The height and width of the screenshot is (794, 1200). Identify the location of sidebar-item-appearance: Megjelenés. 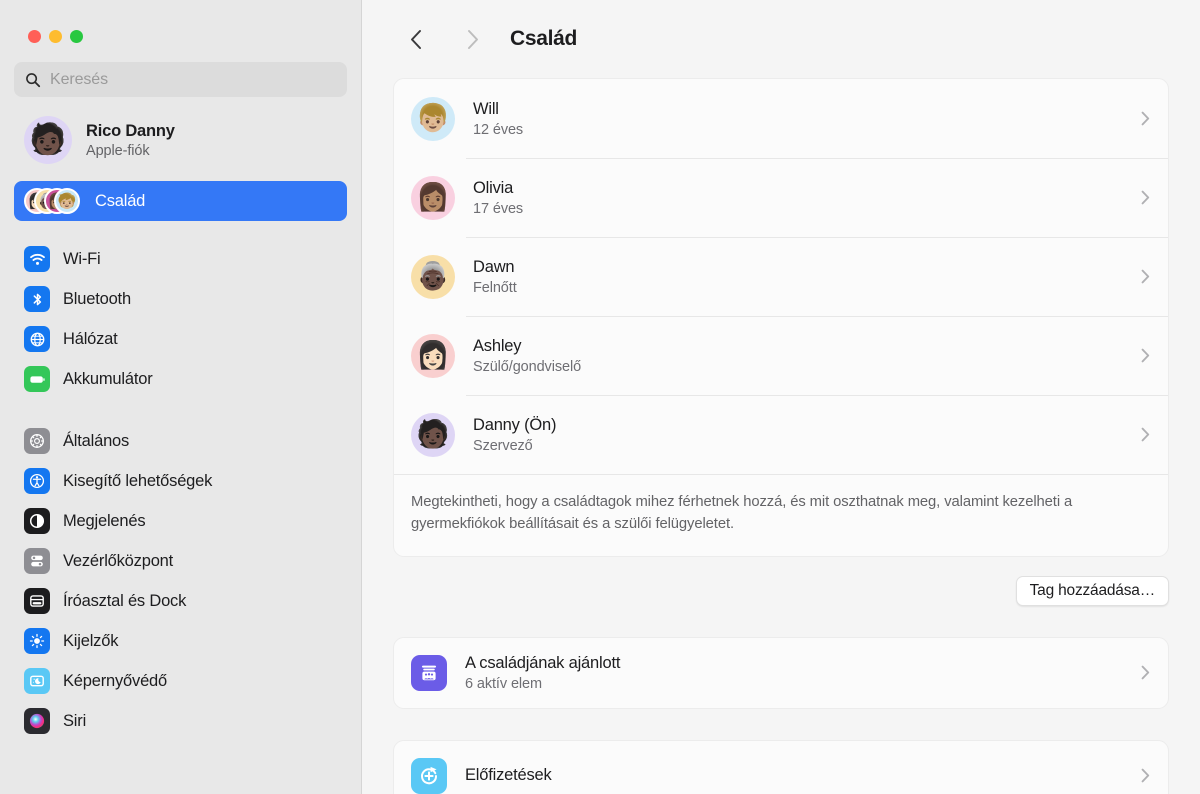
(180, 521).